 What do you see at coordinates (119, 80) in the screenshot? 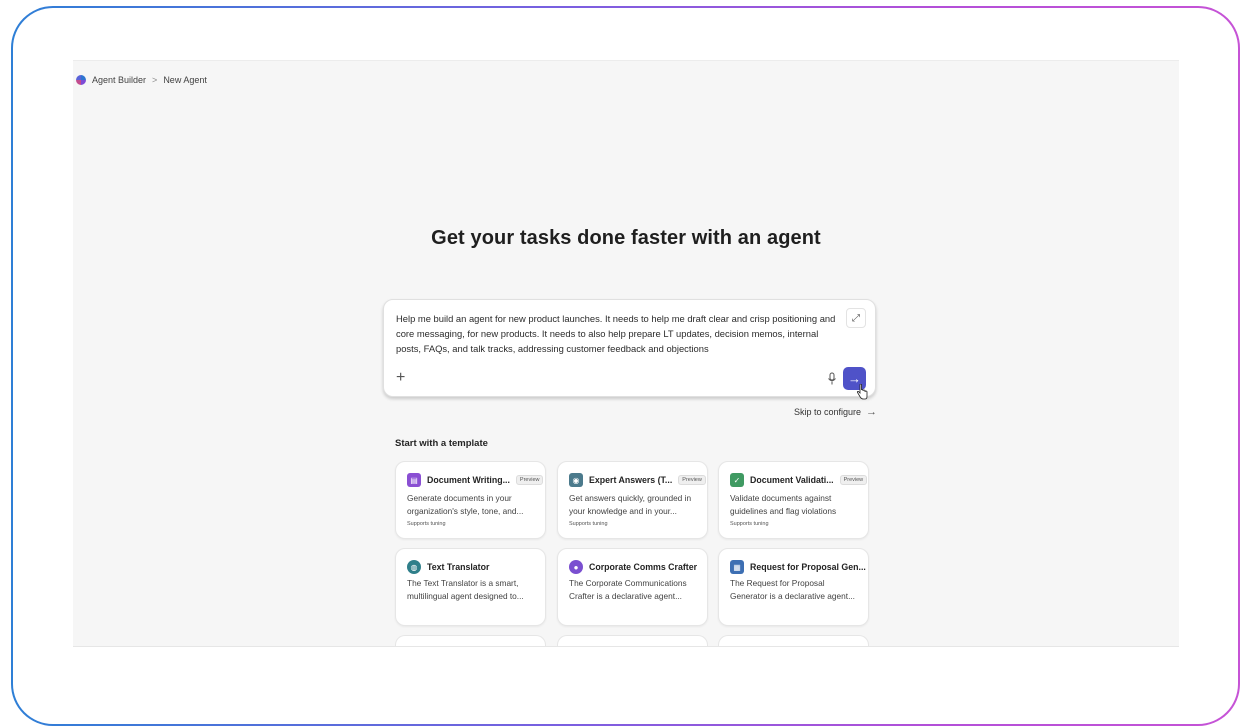
I see `breadcrumb-root: Agent Builder` at bounding box center [119, 80].